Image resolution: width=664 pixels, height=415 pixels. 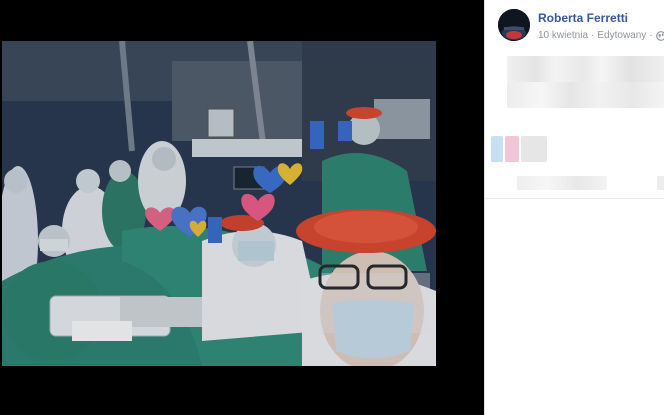 What do you see at coordinates (574, 198) in the screenshot?
I see `sidebar-divider` at bounding box center [574, 198].